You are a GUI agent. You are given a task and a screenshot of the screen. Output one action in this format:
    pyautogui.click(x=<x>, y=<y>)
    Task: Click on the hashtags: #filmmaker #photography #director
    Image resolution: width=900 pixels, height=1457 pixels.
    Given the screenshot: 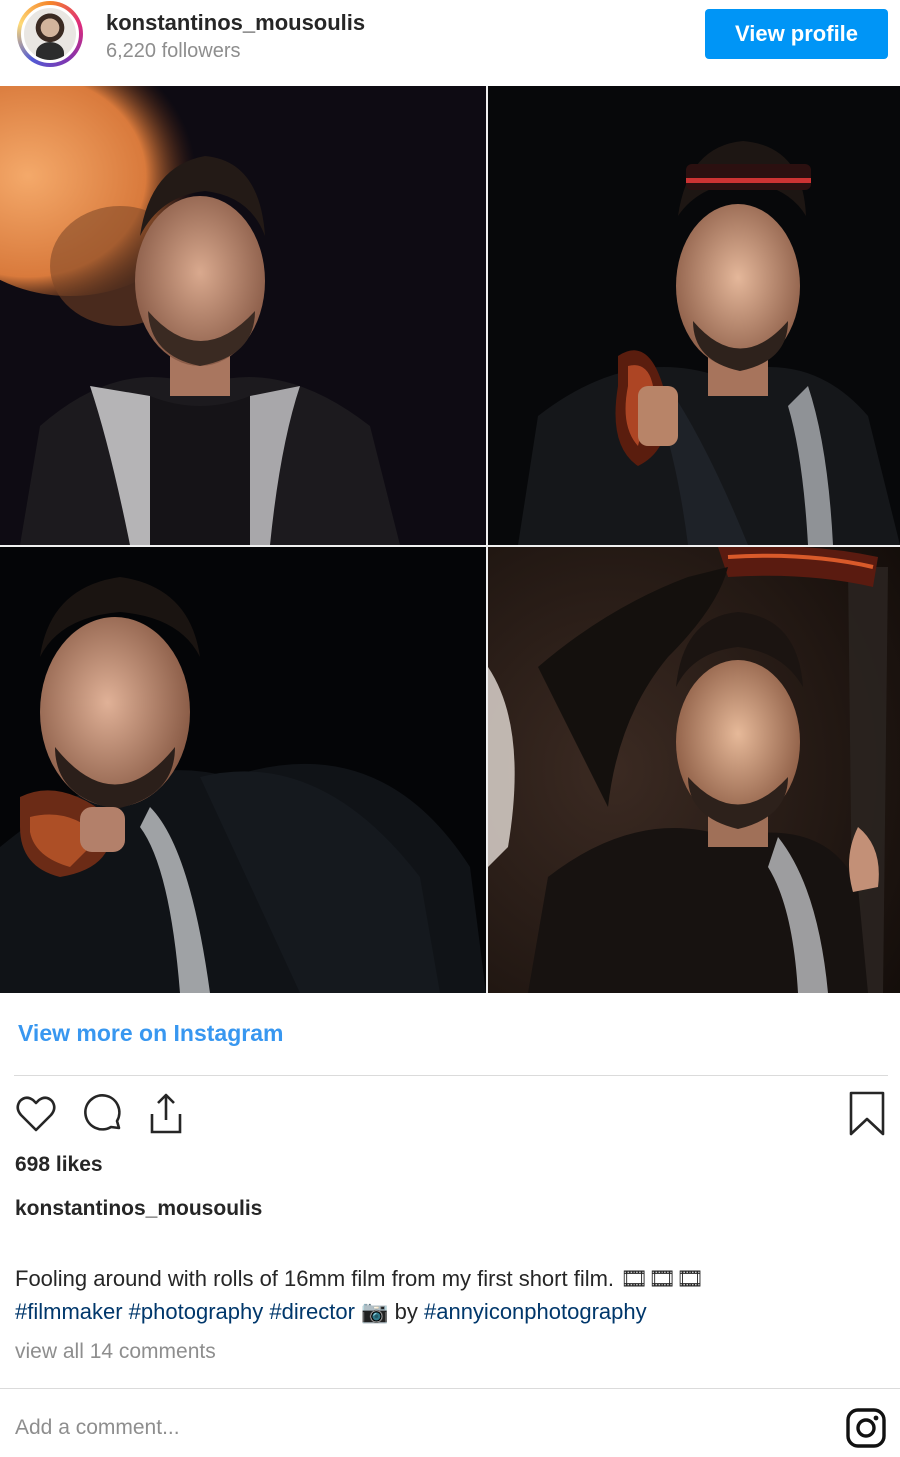 What is the action you would take?
    pyautogui.click(x=185, y=1311)
    